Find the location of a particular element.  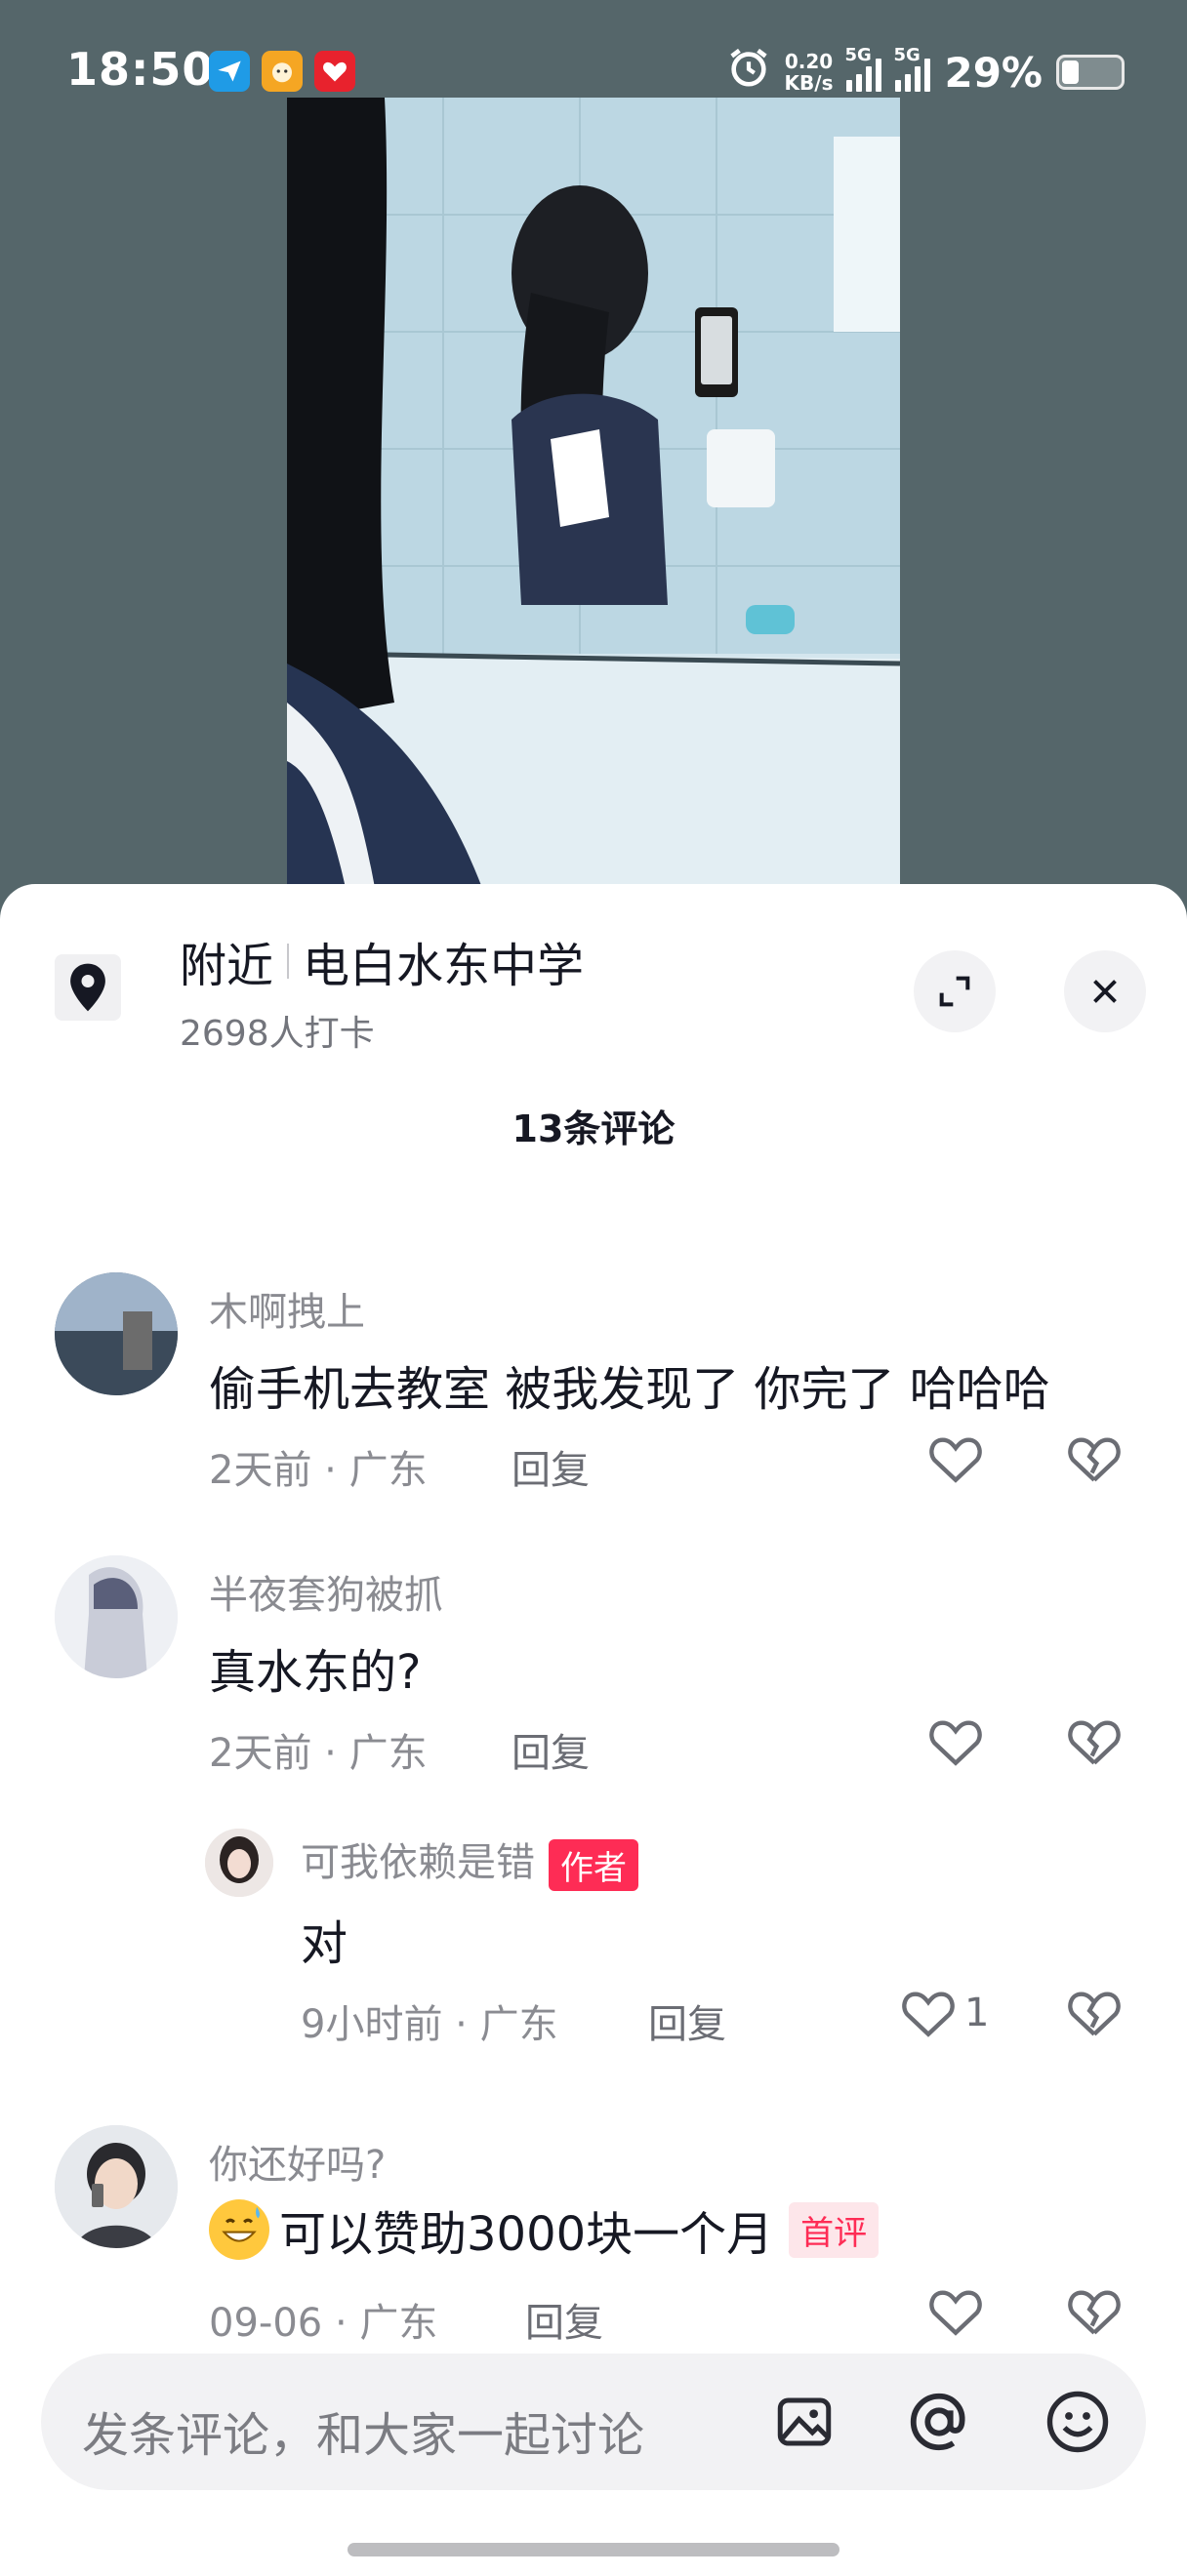

network-speed: 0.20 KB/s is located at coordinates (809, 72).